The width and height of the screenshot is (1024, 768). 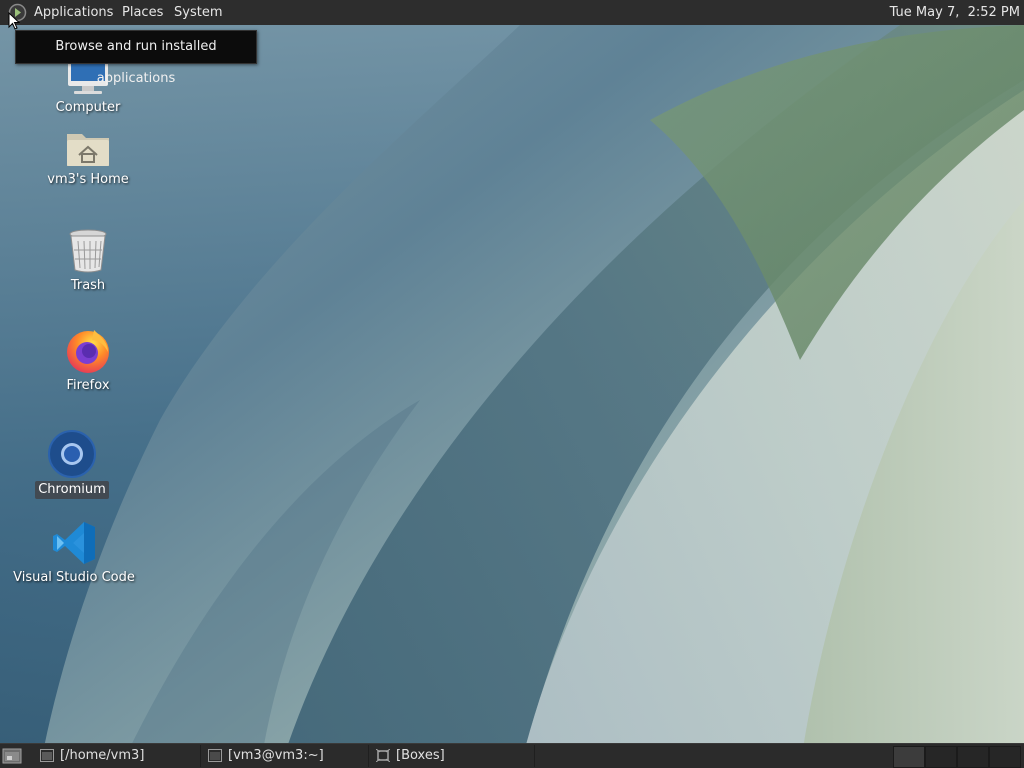 I want to click on desktop-icon-chromium: Chromium, so click(x=72, y=464).